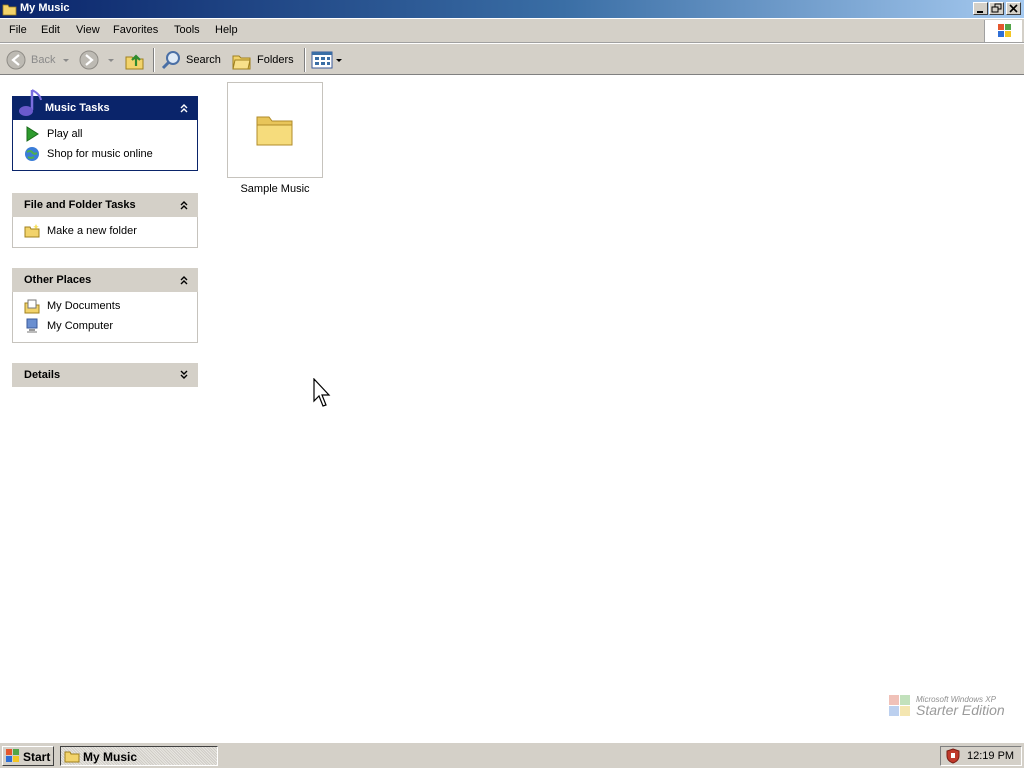 The width and height of the screenshot is (1024, 768). What do you see at coordinates (512, 59) in the screenshot?
I see `toolbar: Back Search Folders` at bounding box center [512, 59].